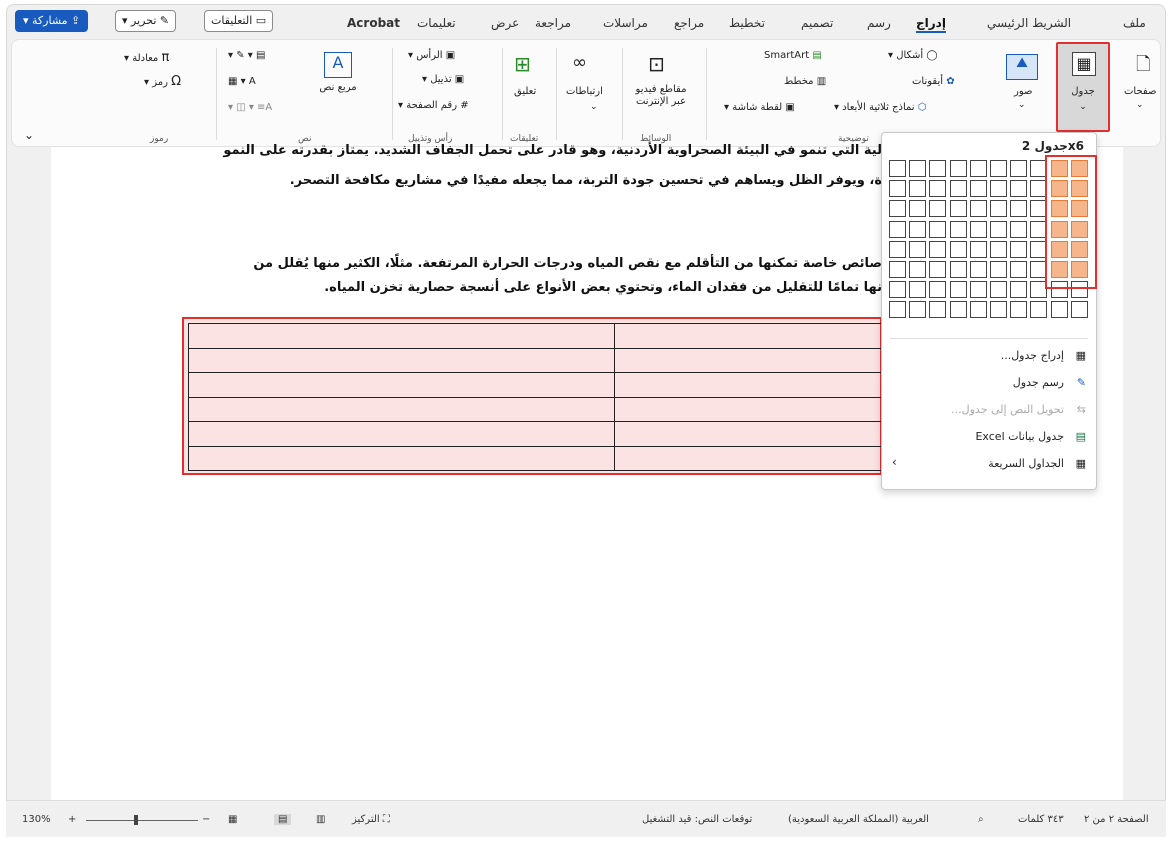 The width and height of the screenshot is (1172, 841). I want to click on print-layout-icon: ▤, so click(283, 819).